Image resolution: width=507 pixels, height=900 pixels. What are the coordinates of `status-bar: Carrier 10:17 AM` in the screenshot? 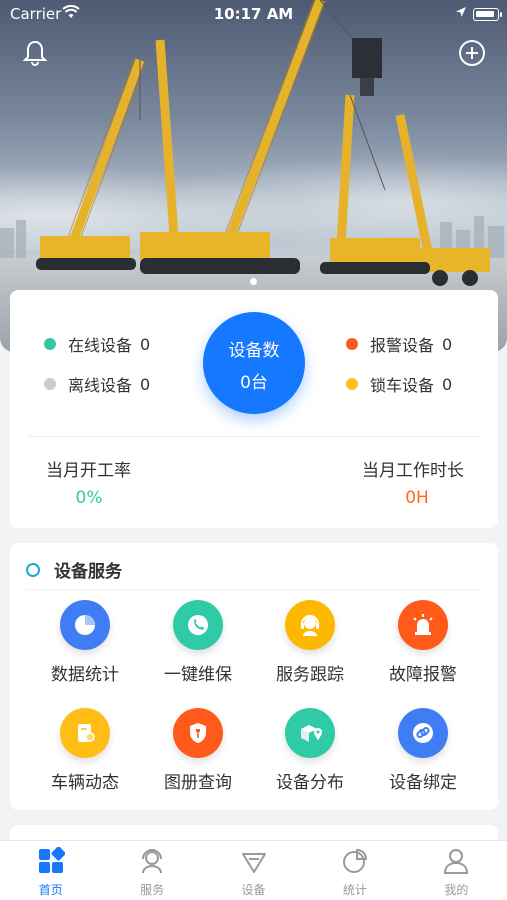 It's located at (253, 14).